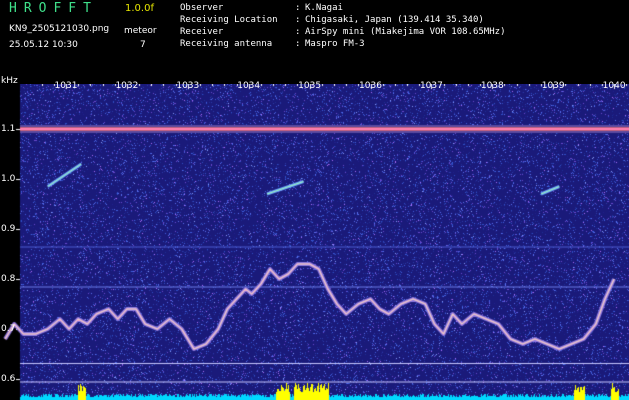 The height and width of the screenshot is (400, 629). Describe the element at coordinates (143, 45) in the screenshot. I see `meteor-count: 7` at that location.